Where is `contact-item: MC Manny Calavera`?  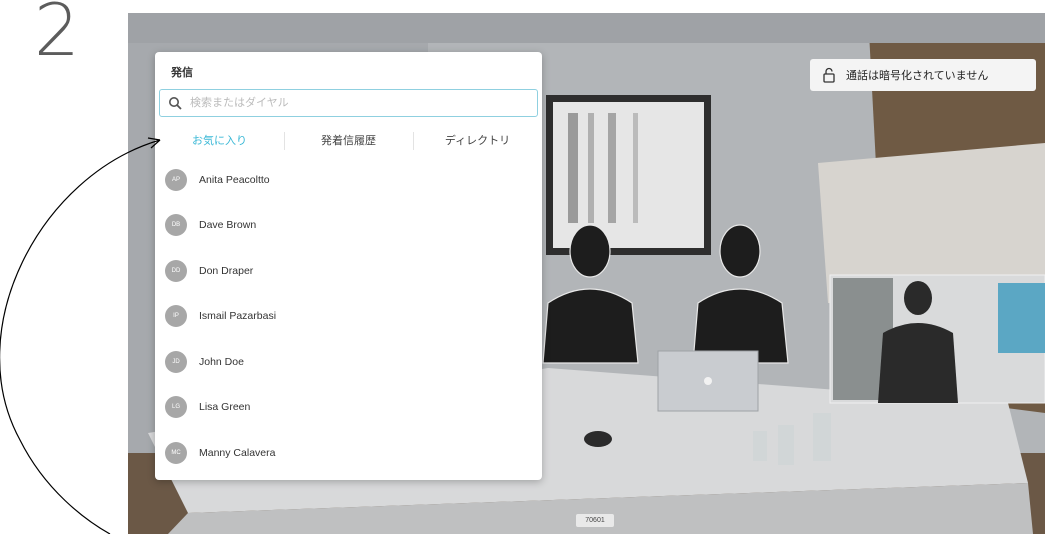 contact-item: MC Manny Calavera is located at coordinates (348, 453).